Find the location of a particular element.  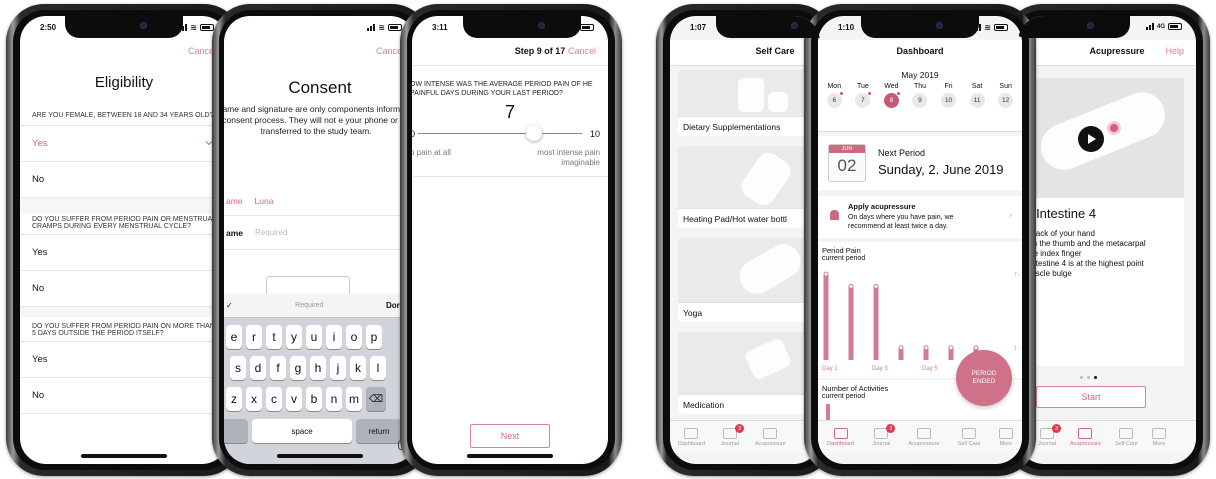

more-icon is located at coordinates (1005, 433).